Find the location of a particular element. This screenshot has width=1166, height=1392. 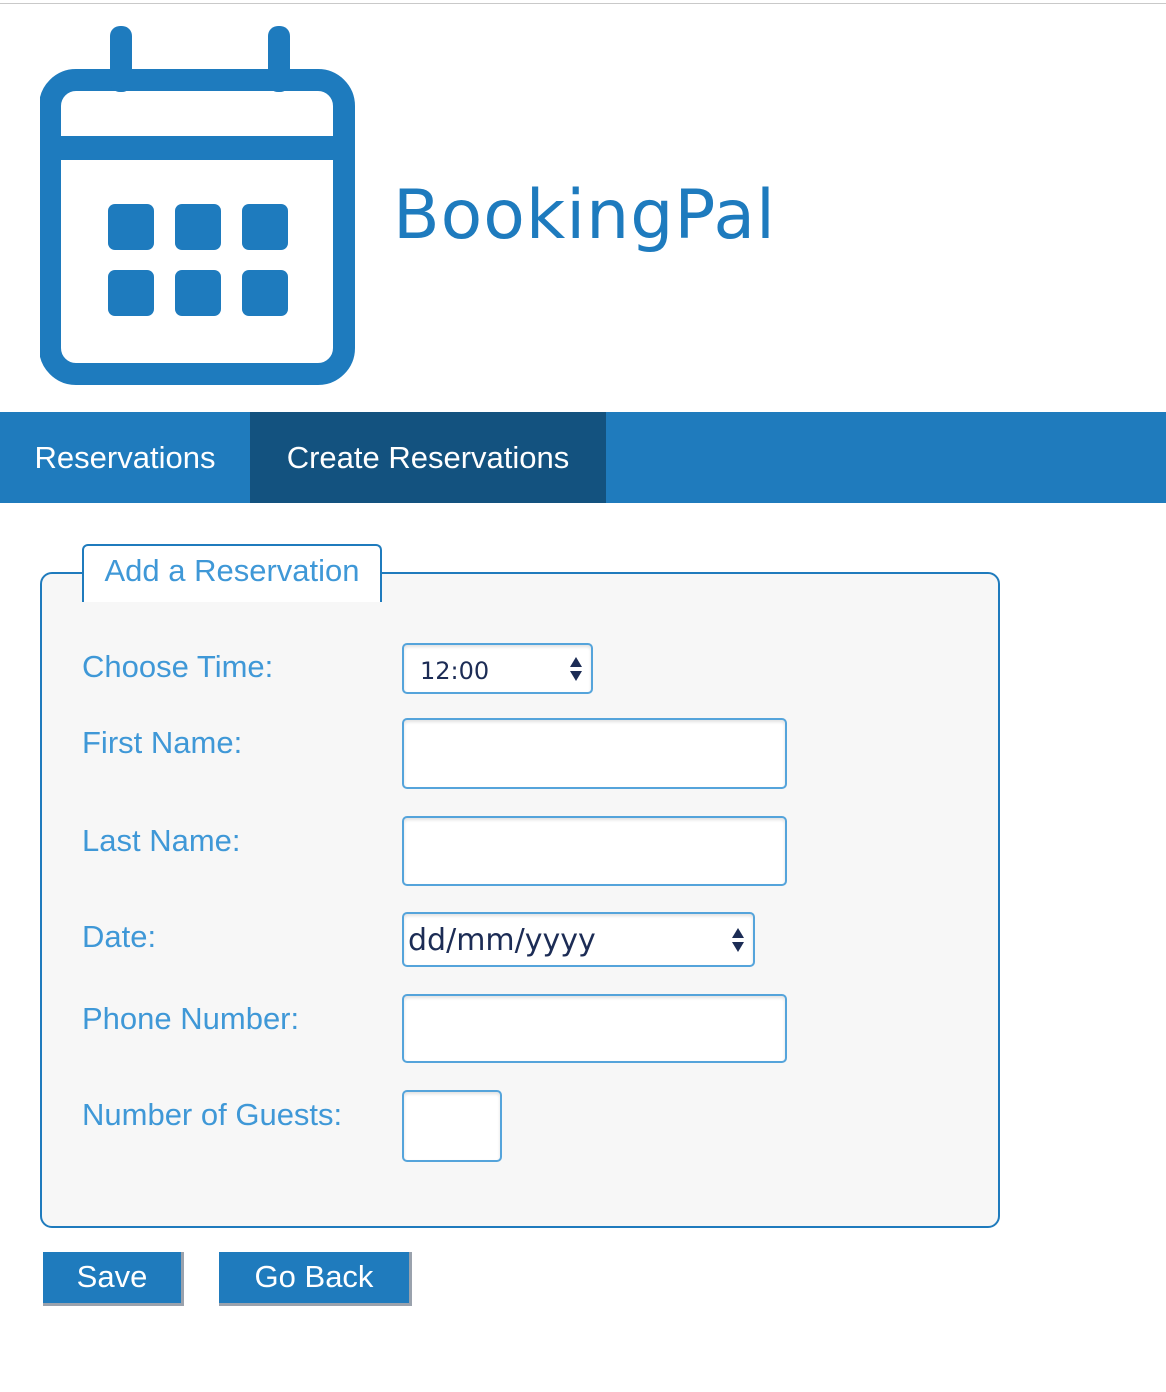

nav-item-reservations: Reservations is located at coordinates (125, 457).